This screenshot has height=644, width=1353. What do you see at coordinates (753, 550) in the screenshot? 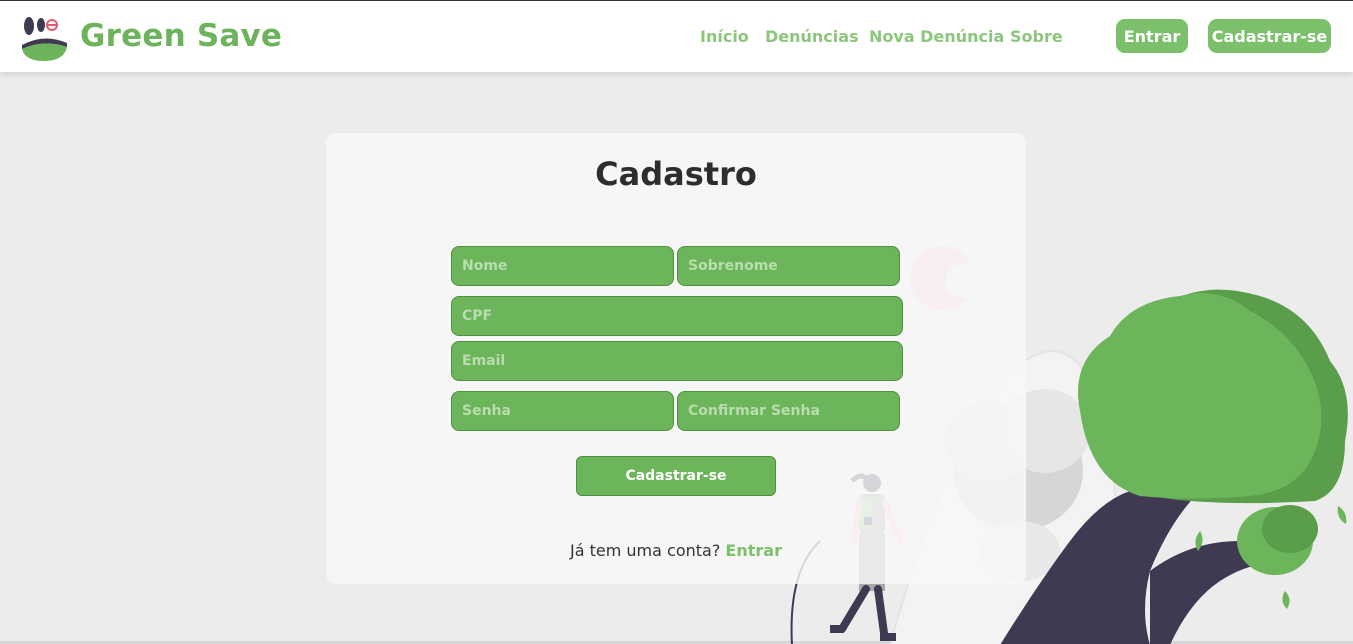
I see `login-link: Entrar` at bounding box center [753, 550].